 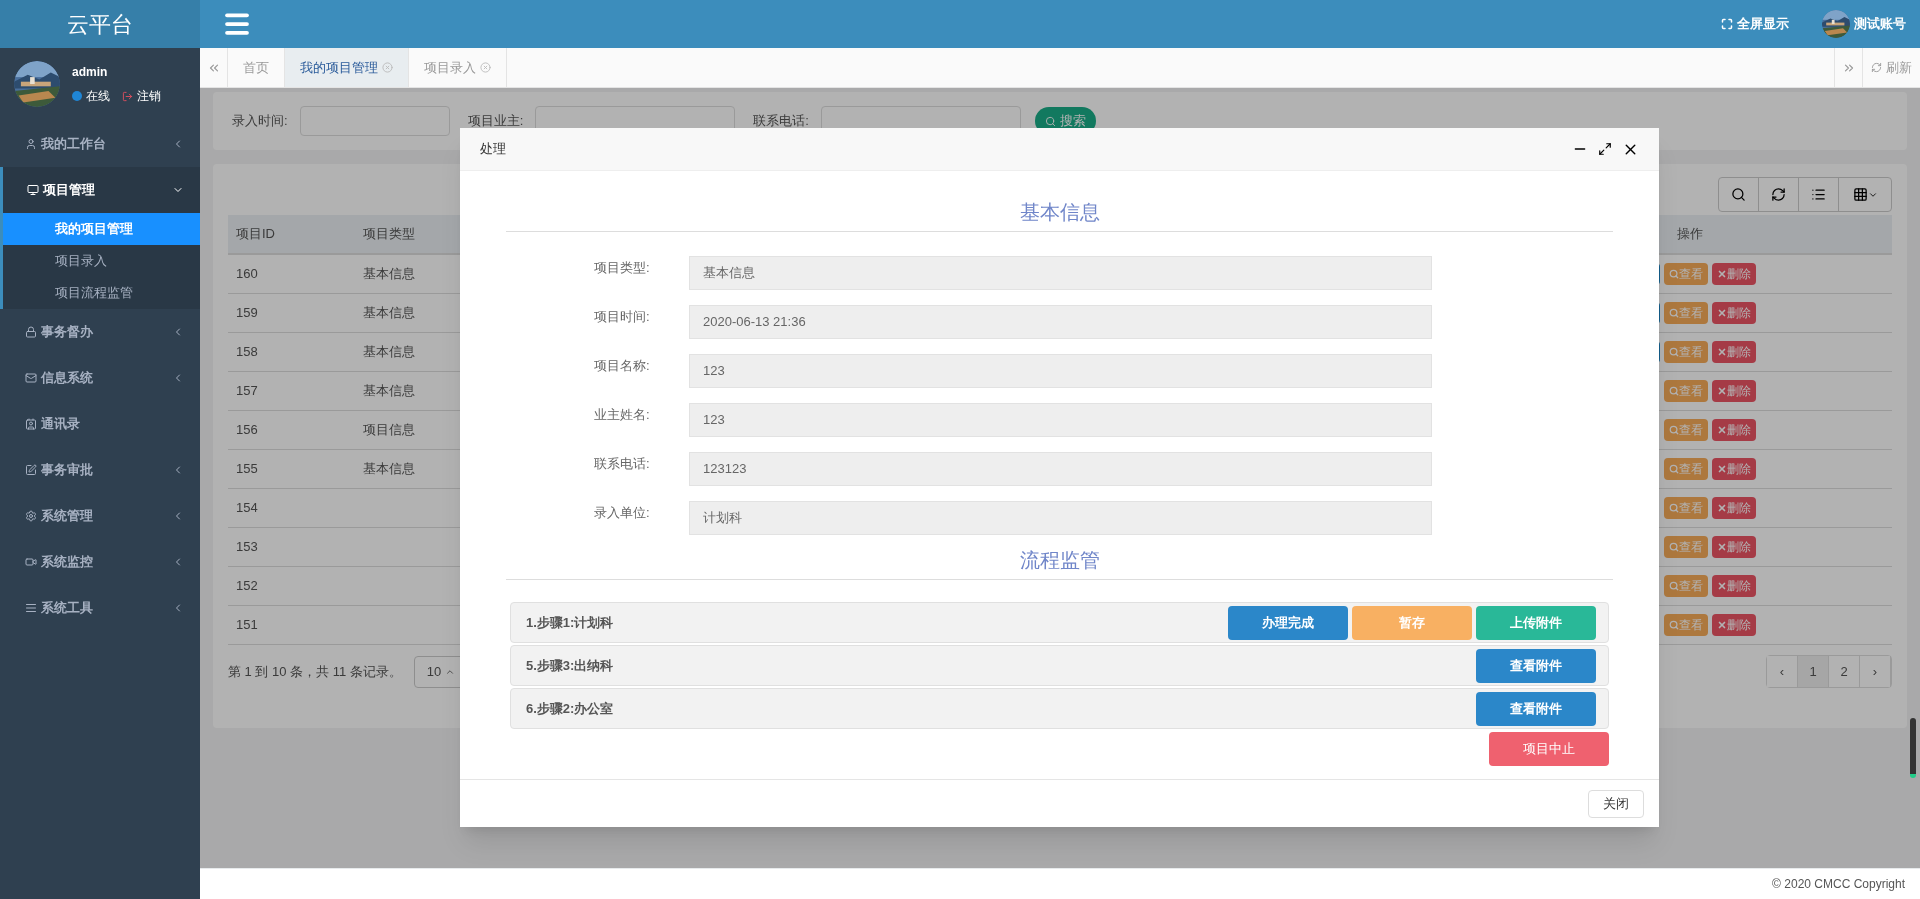 What do you see at coordinates (1412, 622) in the screenshot?
I see `step-button: 暂存` at bounding box center [1412, 622].